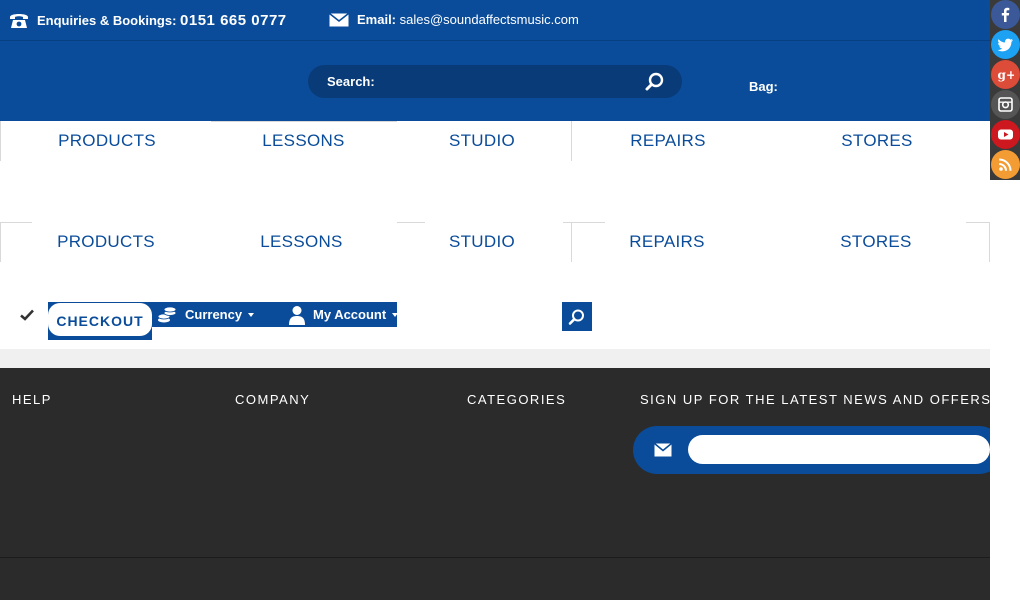 The height and width of the screenshot is (600, 1020). I want to click on main-nav: PRODUCTS LESSONS STUDIO REPAIRS STORES, so click(495, 141).